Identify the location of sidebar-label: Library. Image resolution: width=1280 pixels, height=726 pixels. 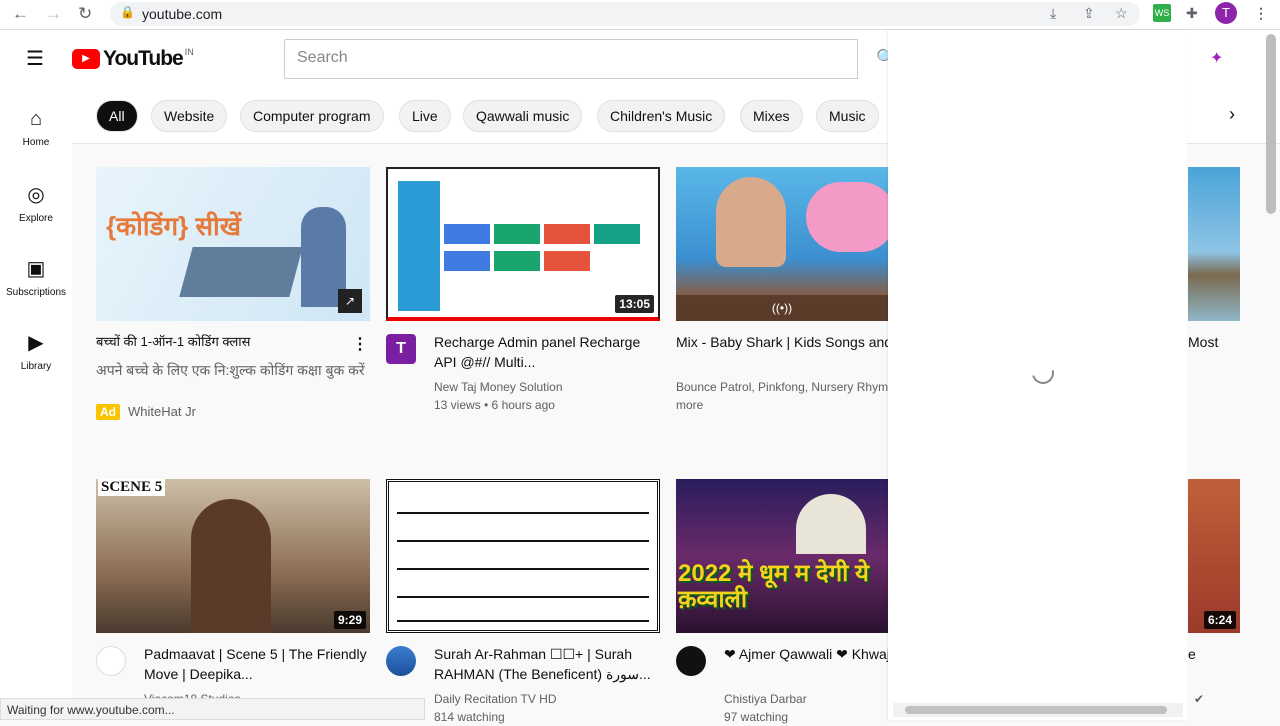
(36, 366).